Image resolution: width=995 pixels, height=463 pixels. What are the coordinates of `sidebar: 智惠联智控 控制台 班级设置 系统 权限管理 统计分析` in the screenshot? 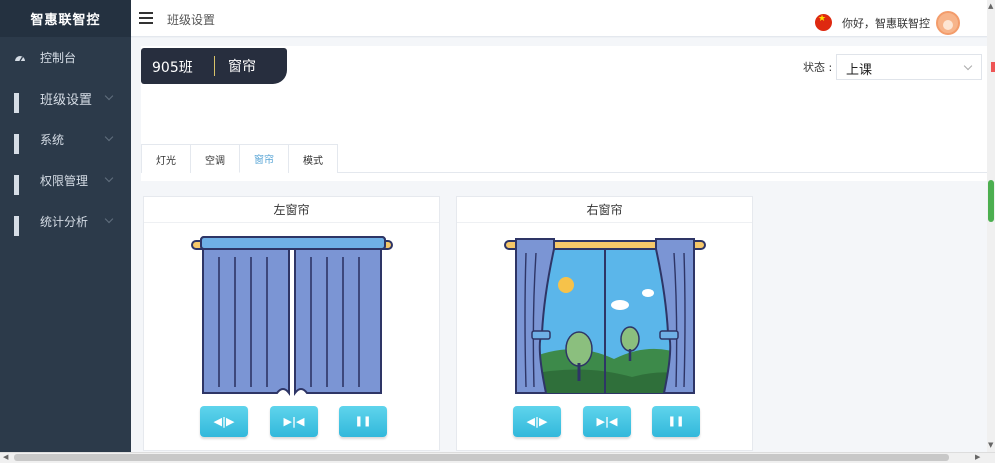 It's located at (65, 226).